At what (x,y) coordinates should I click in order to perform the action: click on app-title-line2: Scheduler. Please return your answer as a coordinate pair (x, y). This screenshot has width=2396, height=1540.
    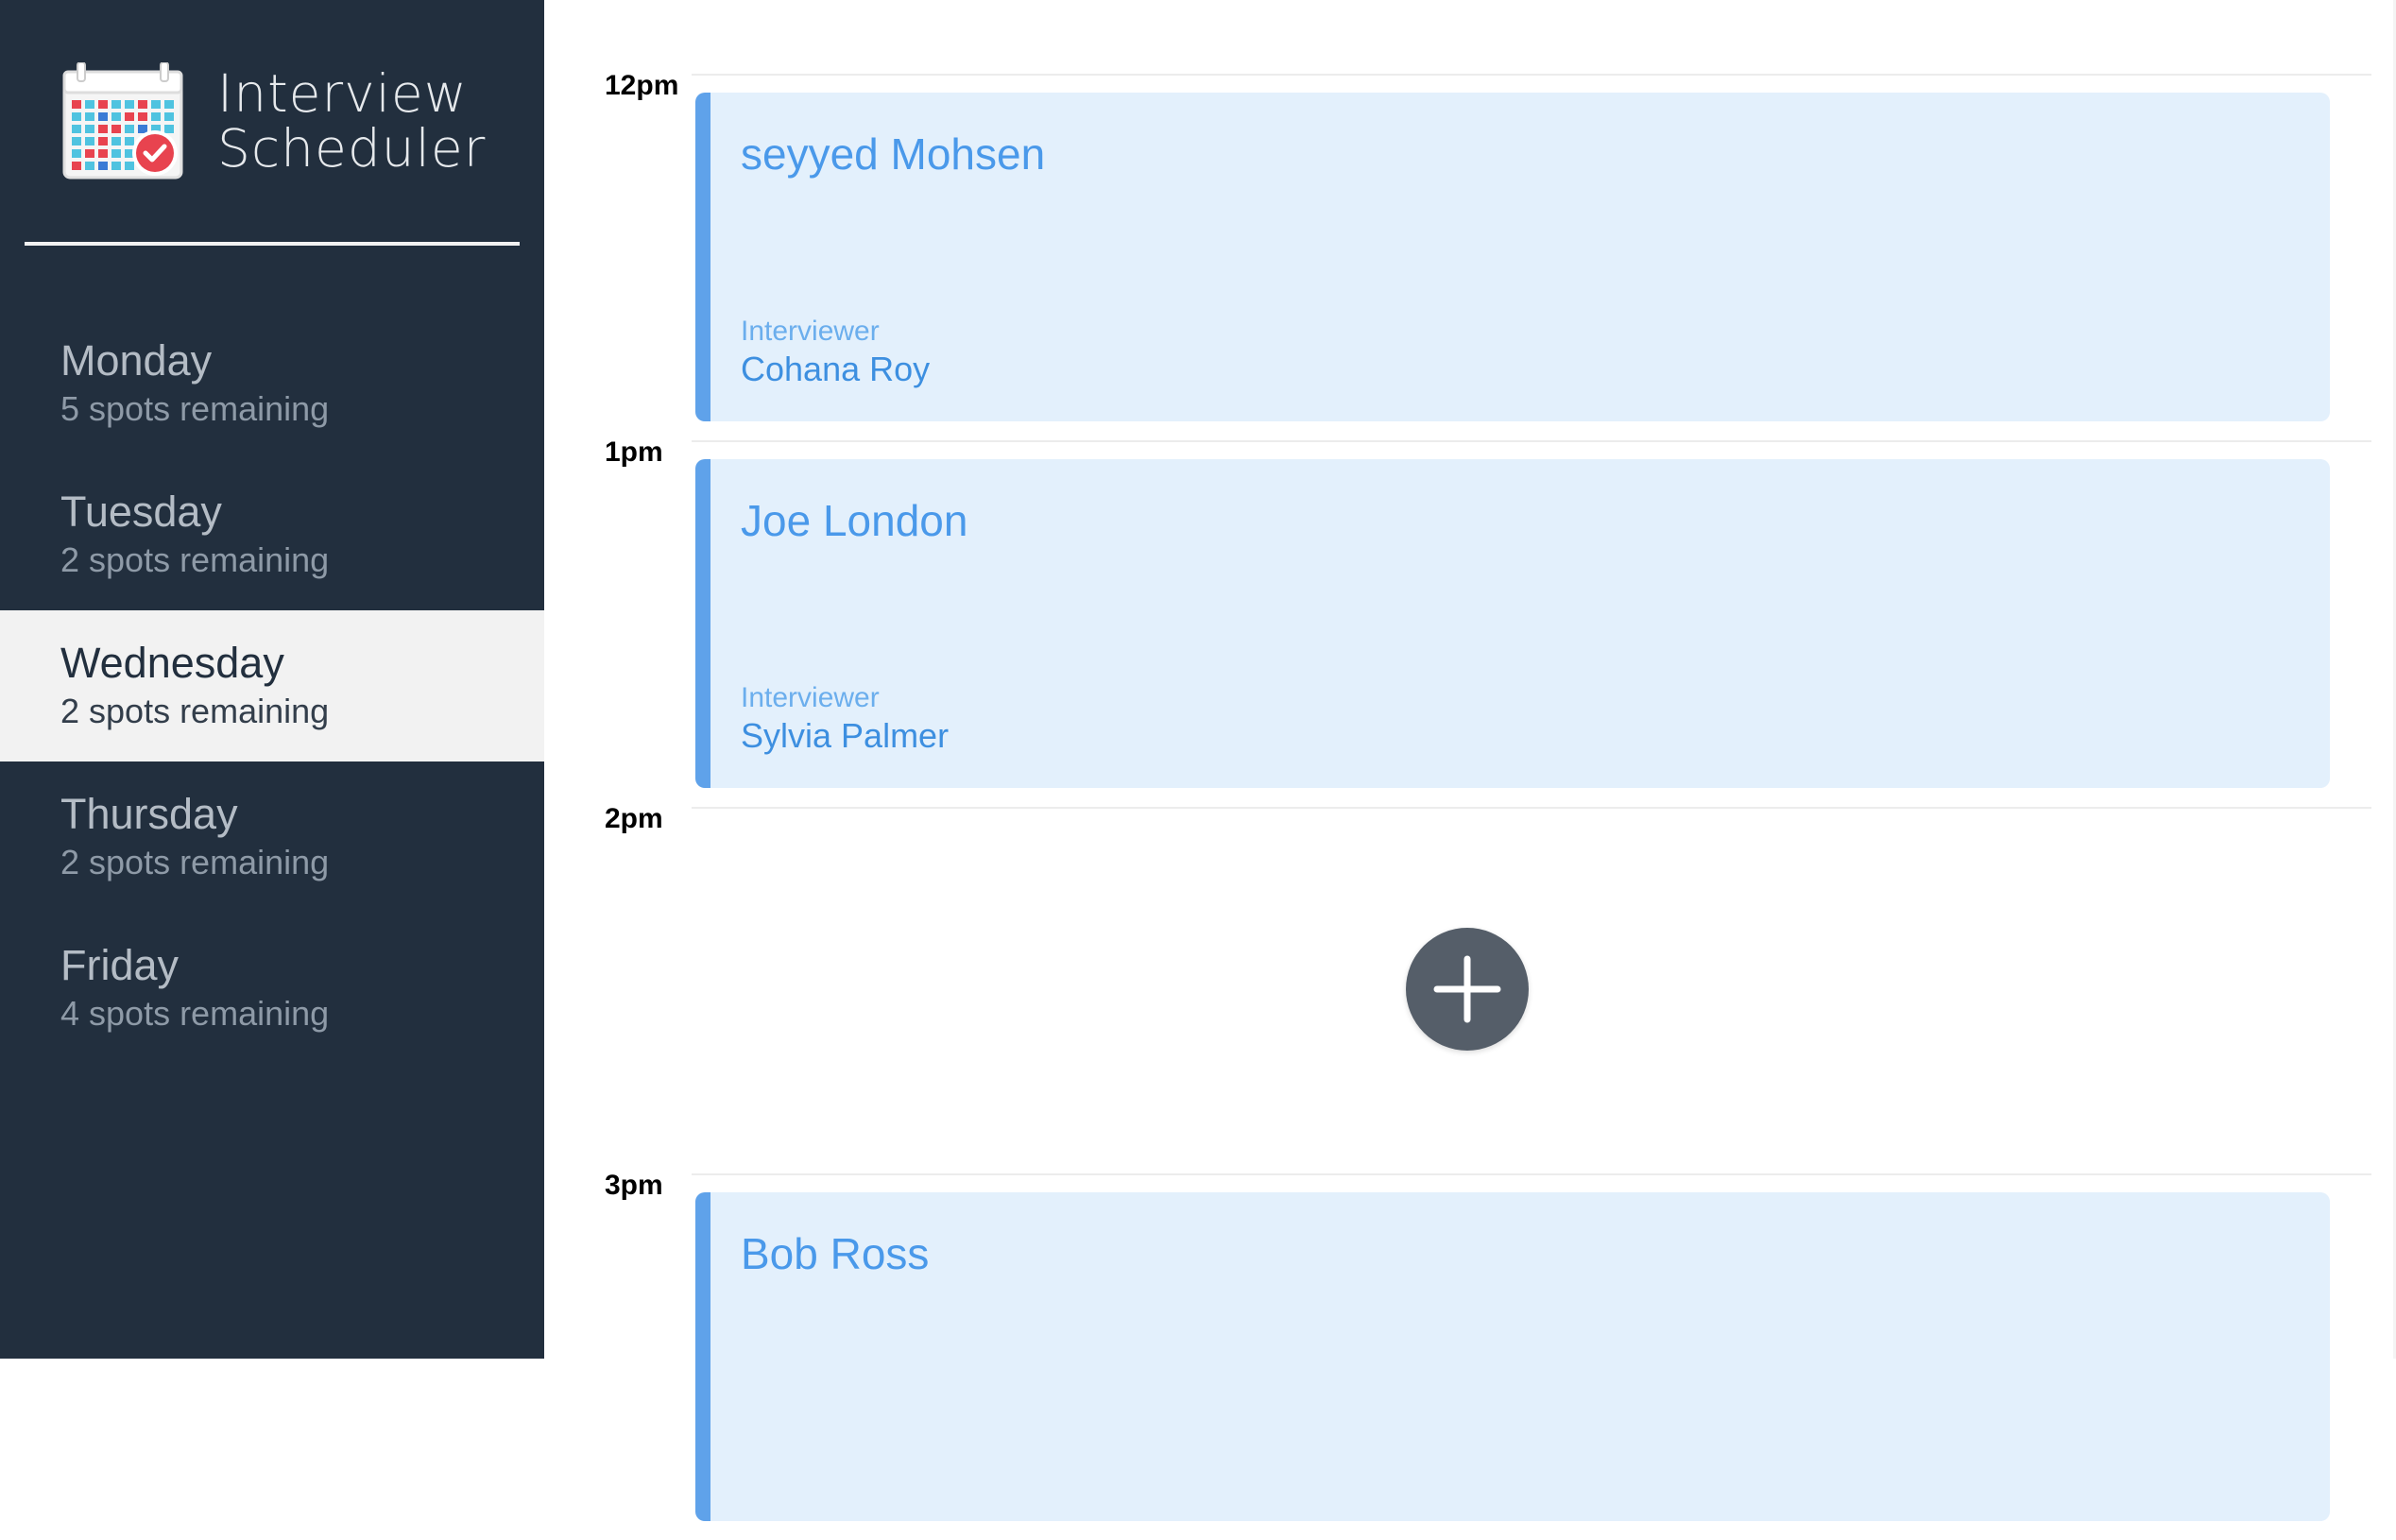
    Looking at the image, I should click on (352, 148).